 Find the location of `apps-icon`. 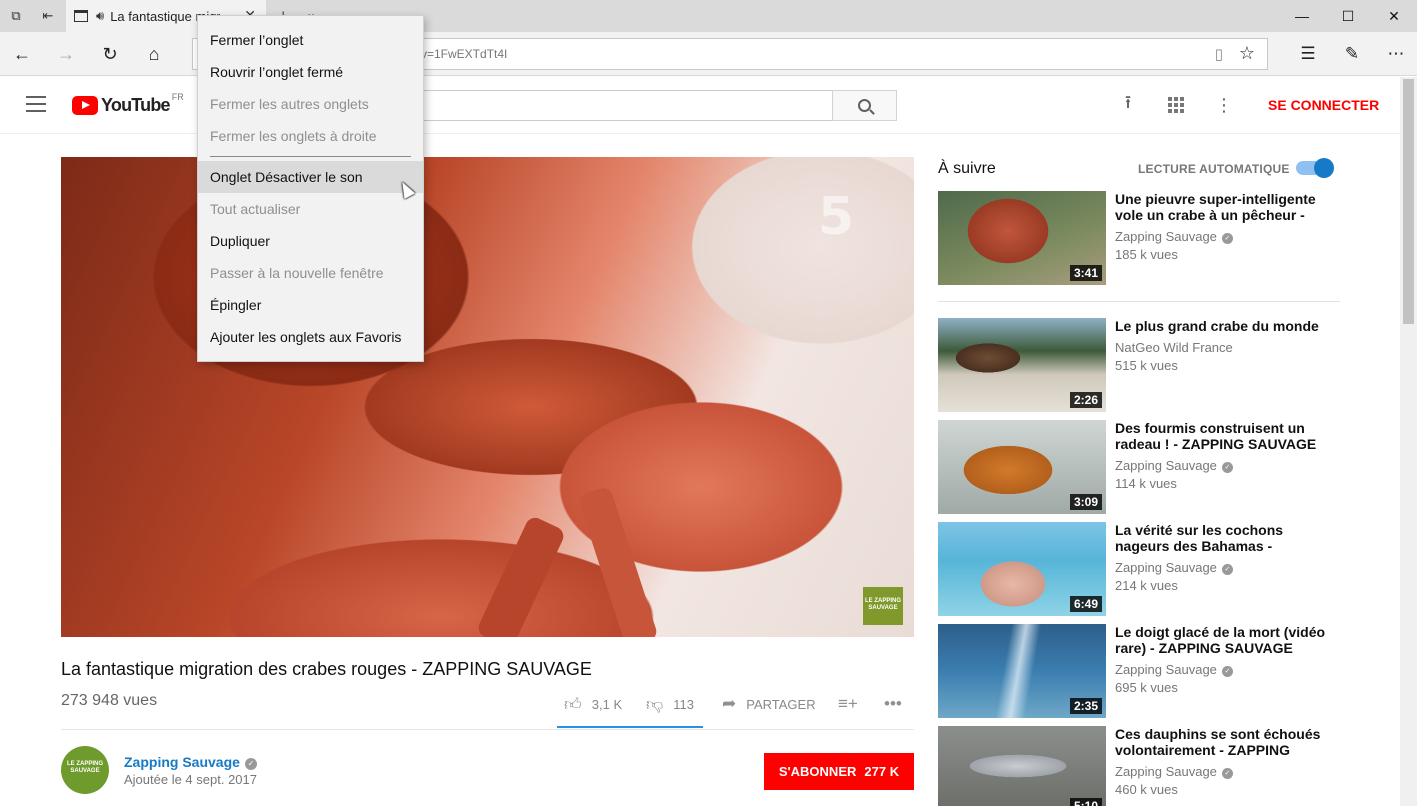

apps-icon is located at coordinates (1176, 105).